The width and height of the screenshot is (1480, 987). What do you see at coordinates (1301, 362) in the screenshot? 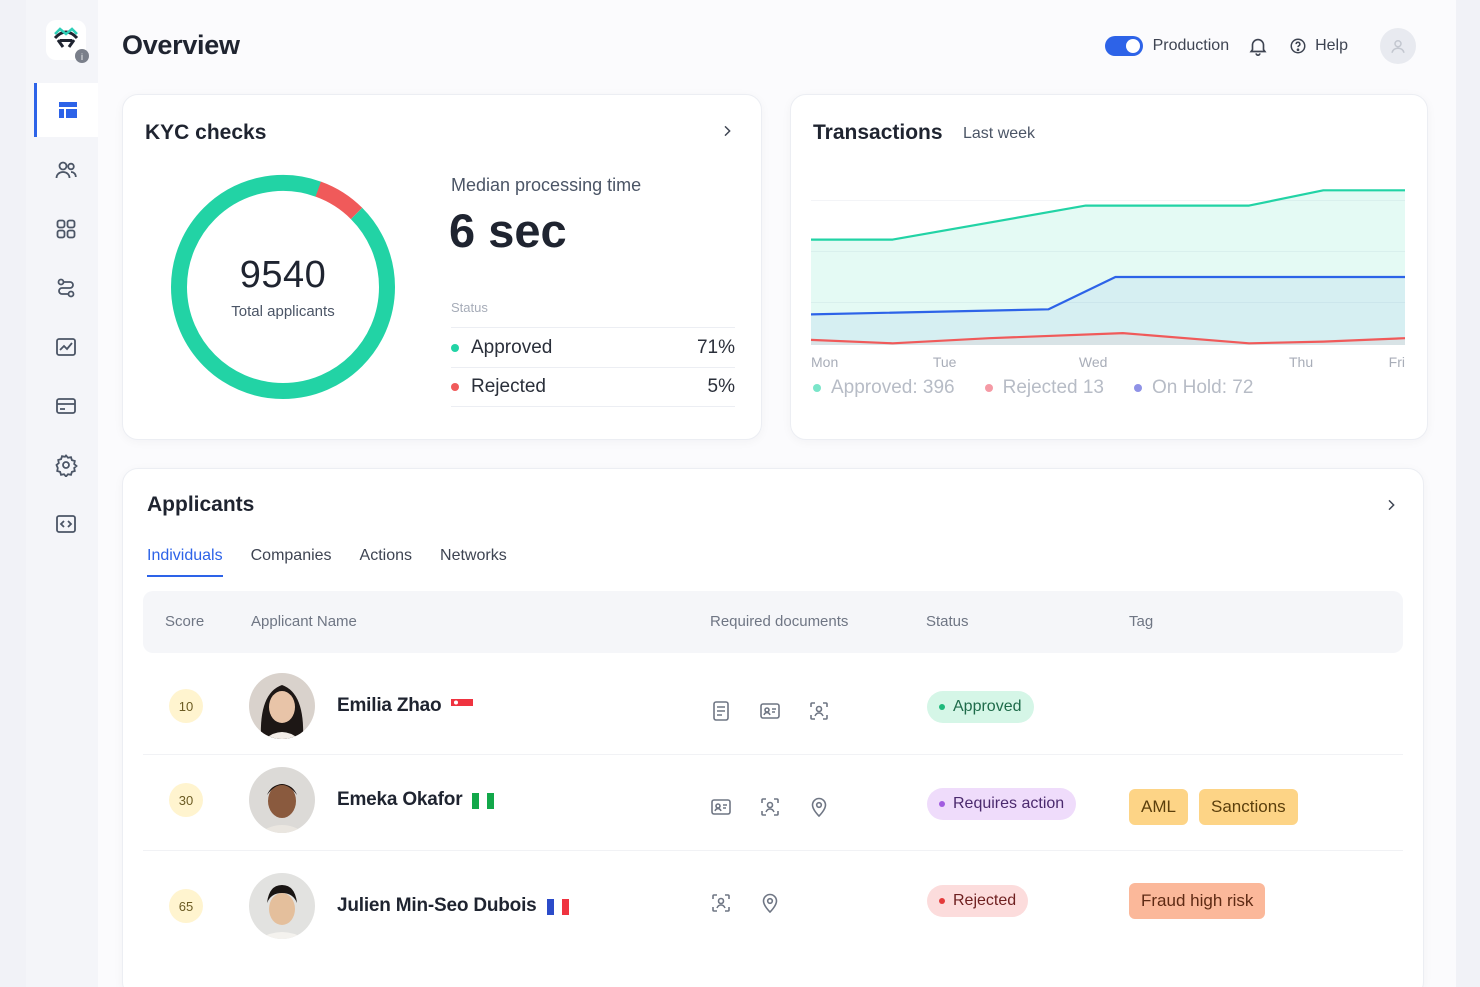
I see `x-tick-label: Thu` at bounding box center [1301, 362].